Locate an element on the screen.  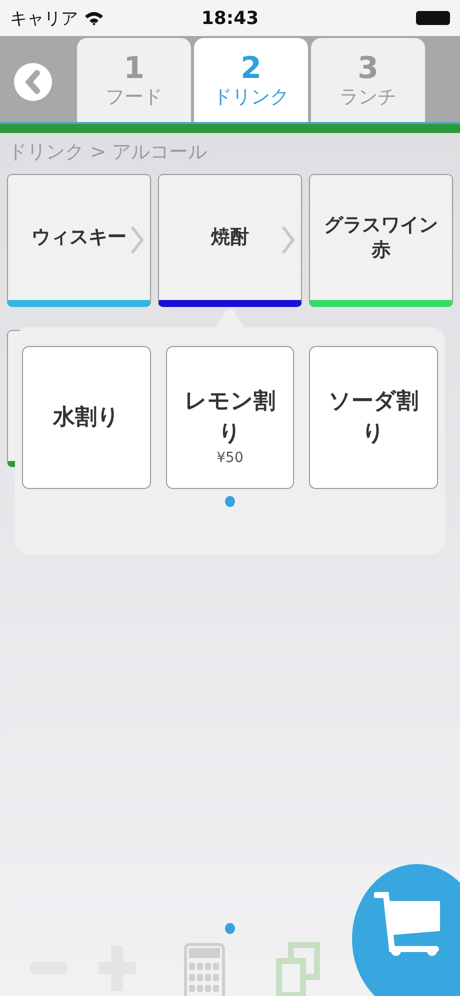
carrier-label: キャリア is located at coordinates (44, 19).